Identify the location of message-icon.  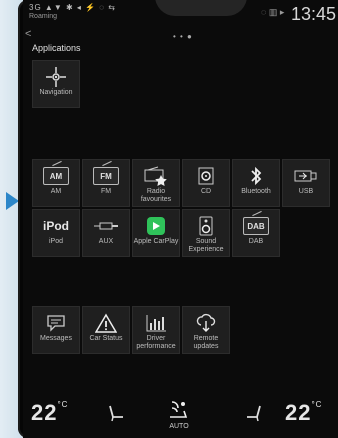
(56, 323).